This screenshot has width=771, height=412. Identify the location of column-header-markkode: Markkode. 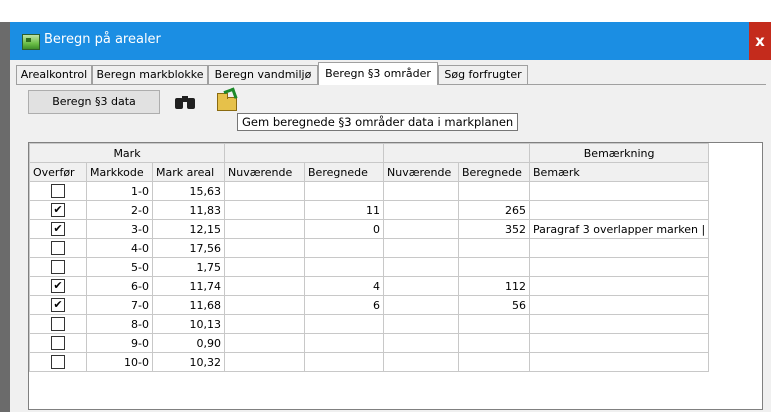
(119, 172).